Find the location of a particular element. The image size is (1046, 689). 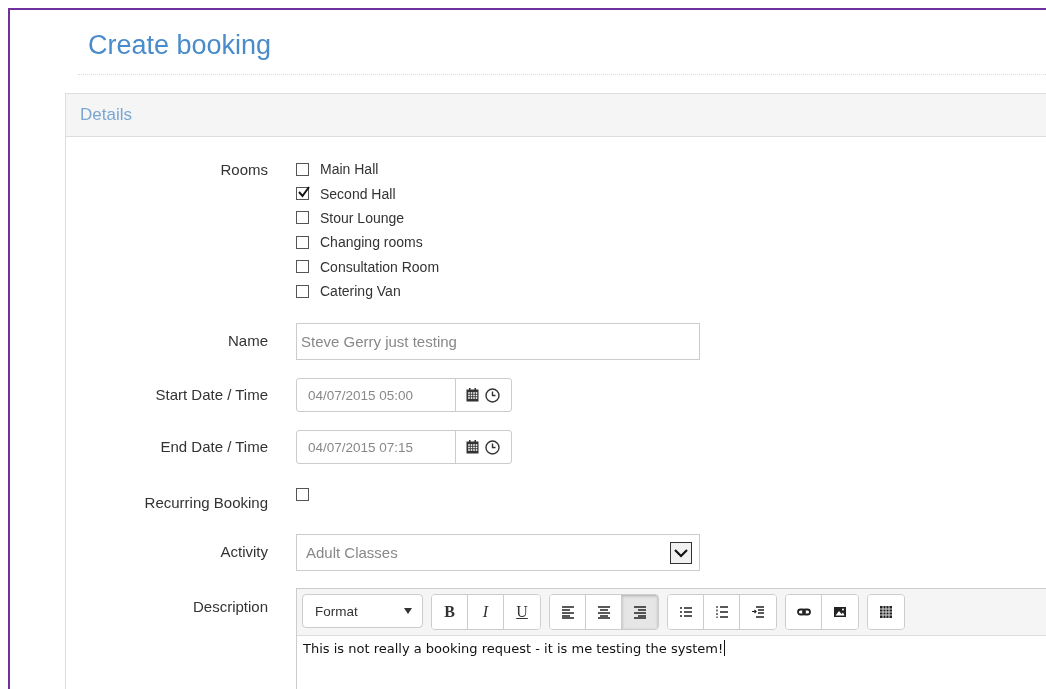

checkbox-label: Changing rooms is located at coordinates (371, 242).